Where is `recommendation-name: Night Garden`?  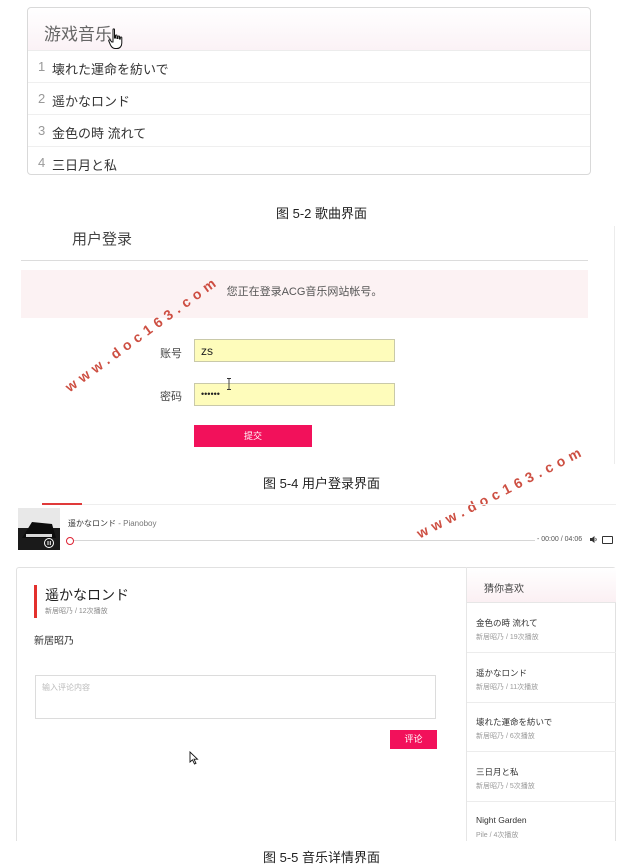
recommendation-name: Night Garden is located at coordinates (501, 820).